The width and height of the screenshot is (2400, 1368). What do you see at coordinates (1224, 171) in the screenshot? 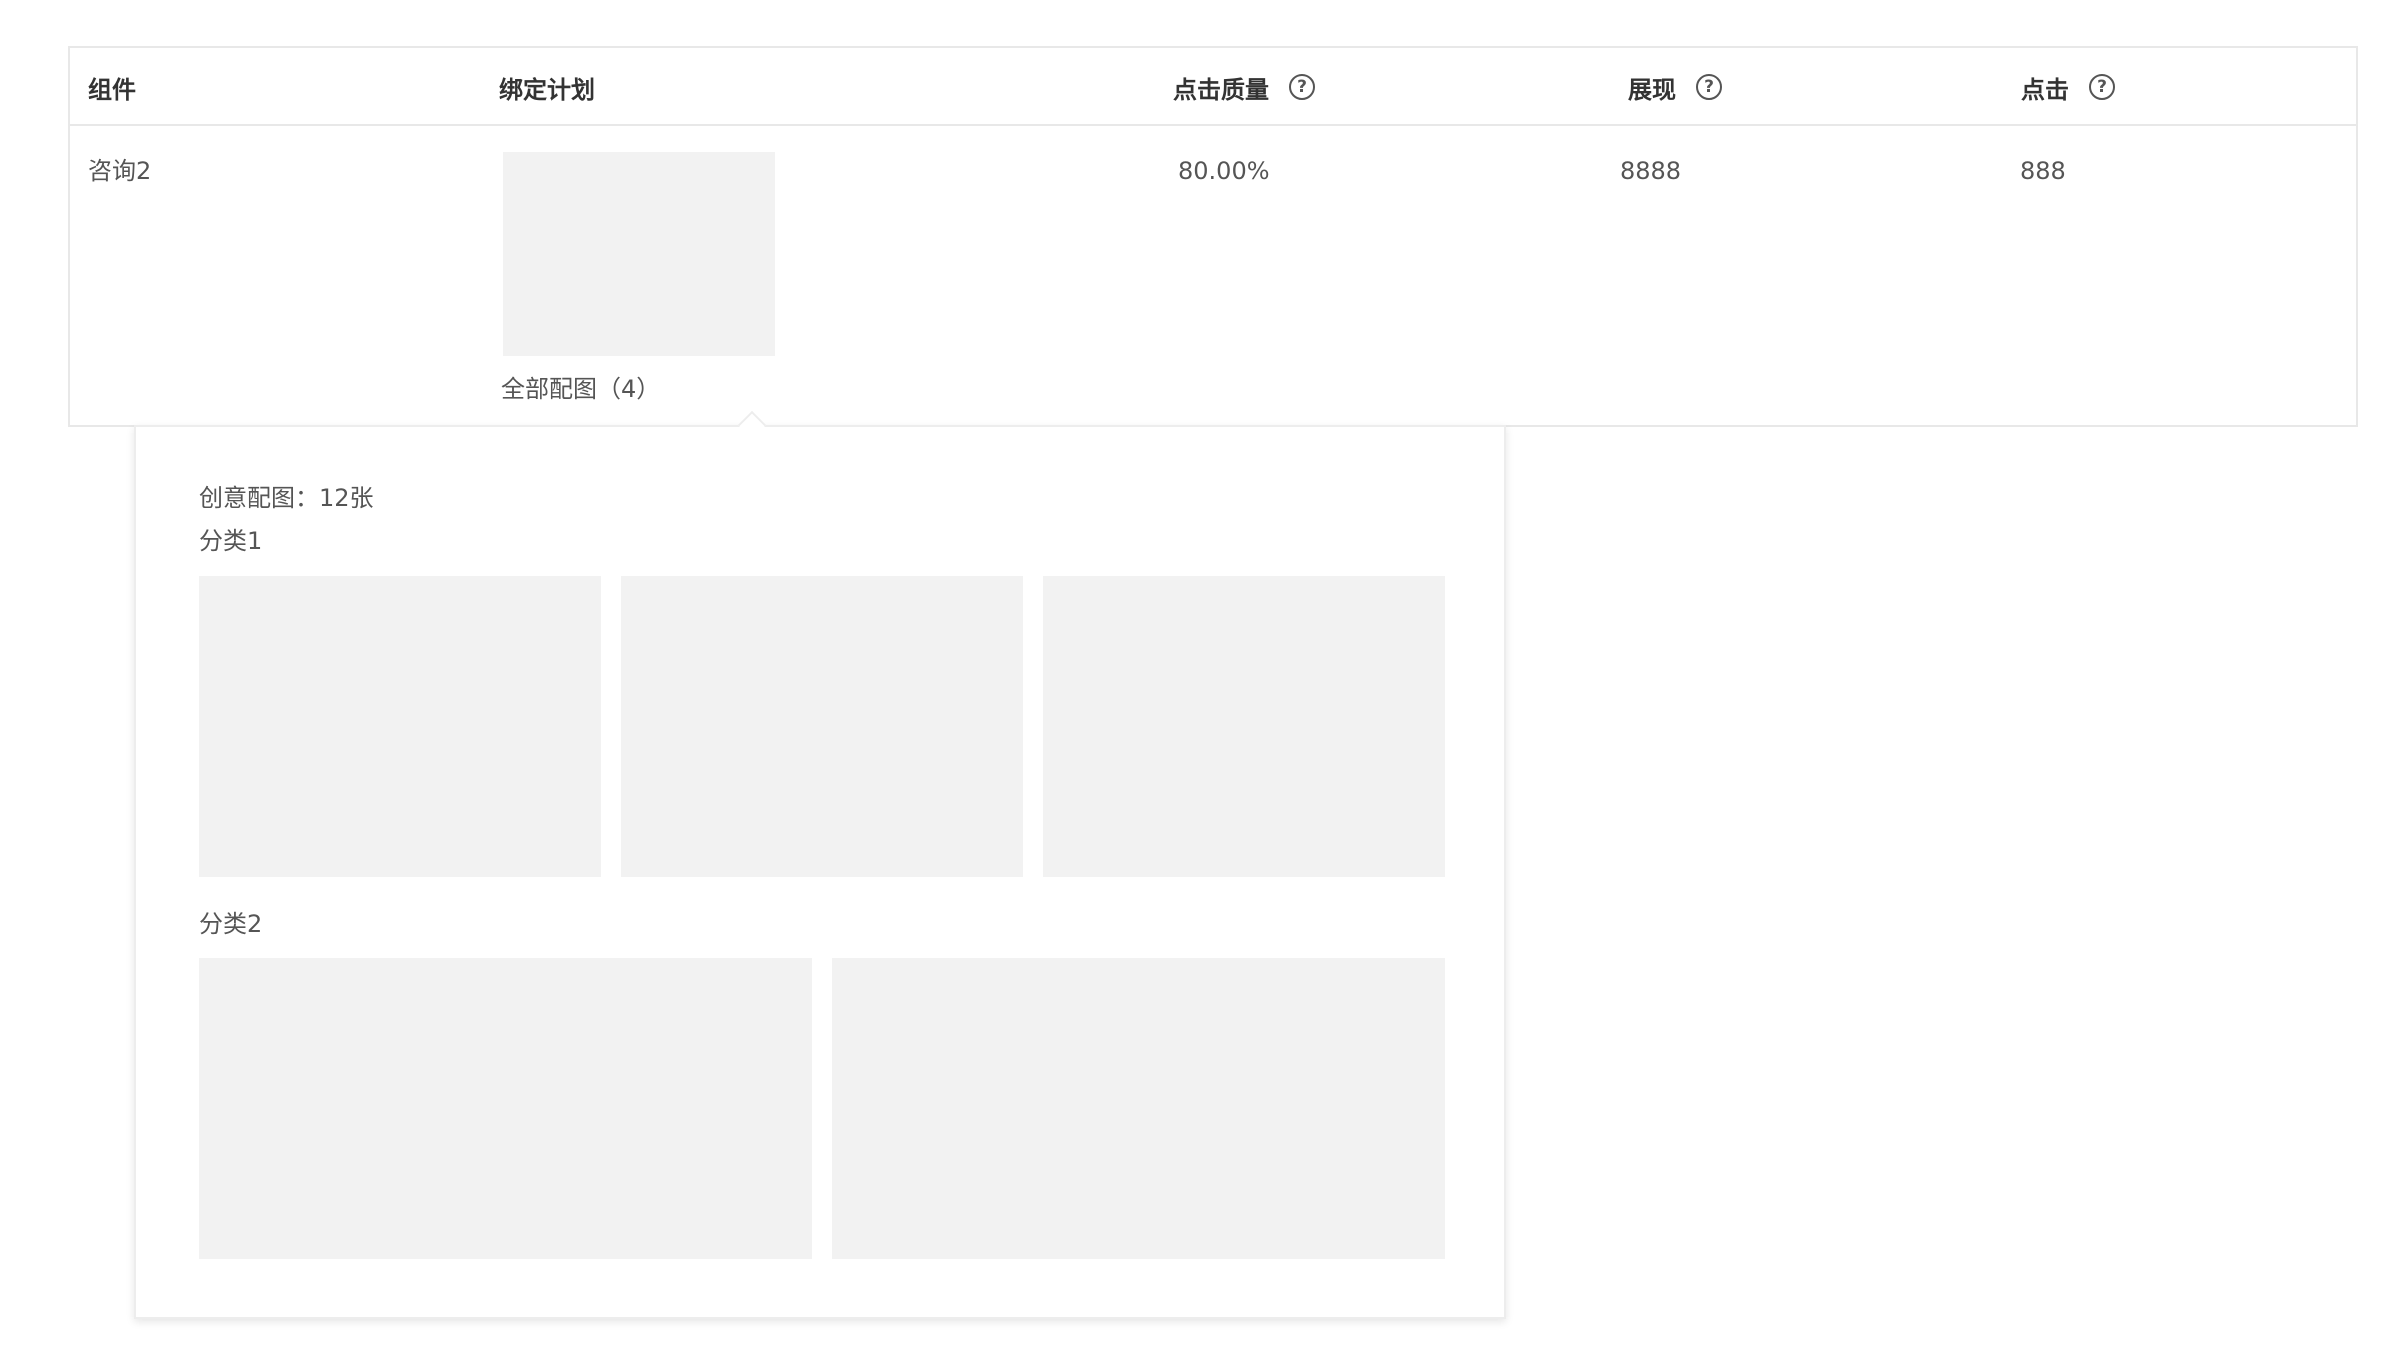
I see `cell-click-quality: 80.00%` at bounding box center [1224, 171].